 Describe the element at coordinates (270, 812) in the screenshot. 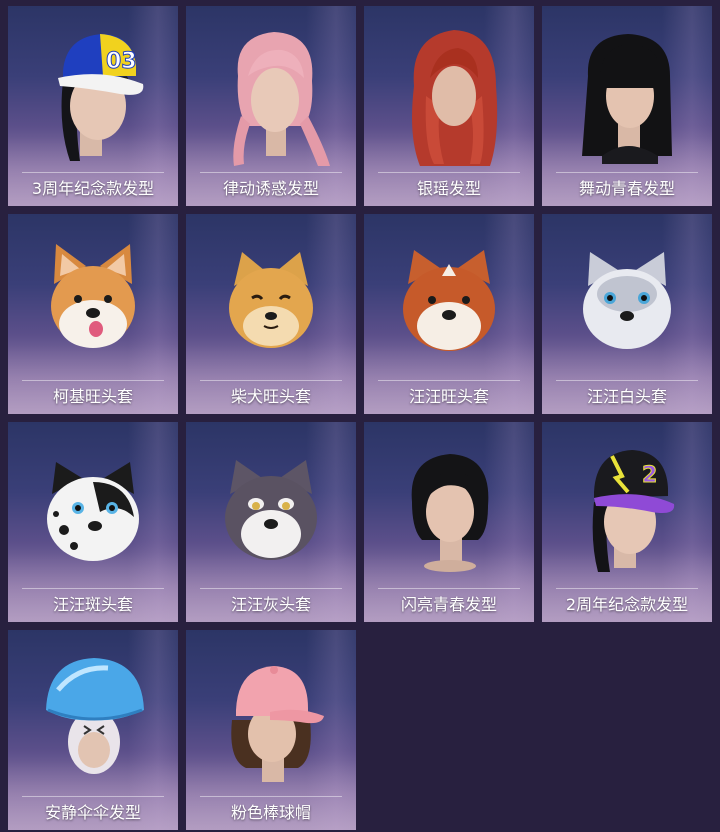

I see `item-label: 粉色棒球帽` at that location.